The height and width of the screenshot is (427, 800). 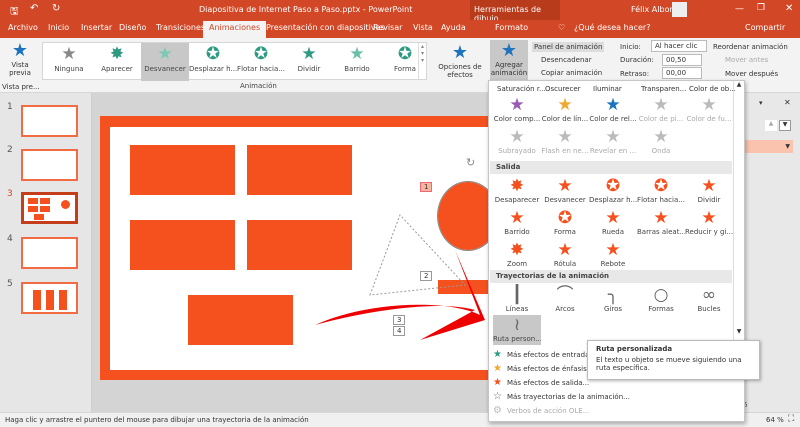 What do you see at coordinates (682, 60) in the screenshot?
I see `duration-field: 00,50` at bounding box center [682, 60].